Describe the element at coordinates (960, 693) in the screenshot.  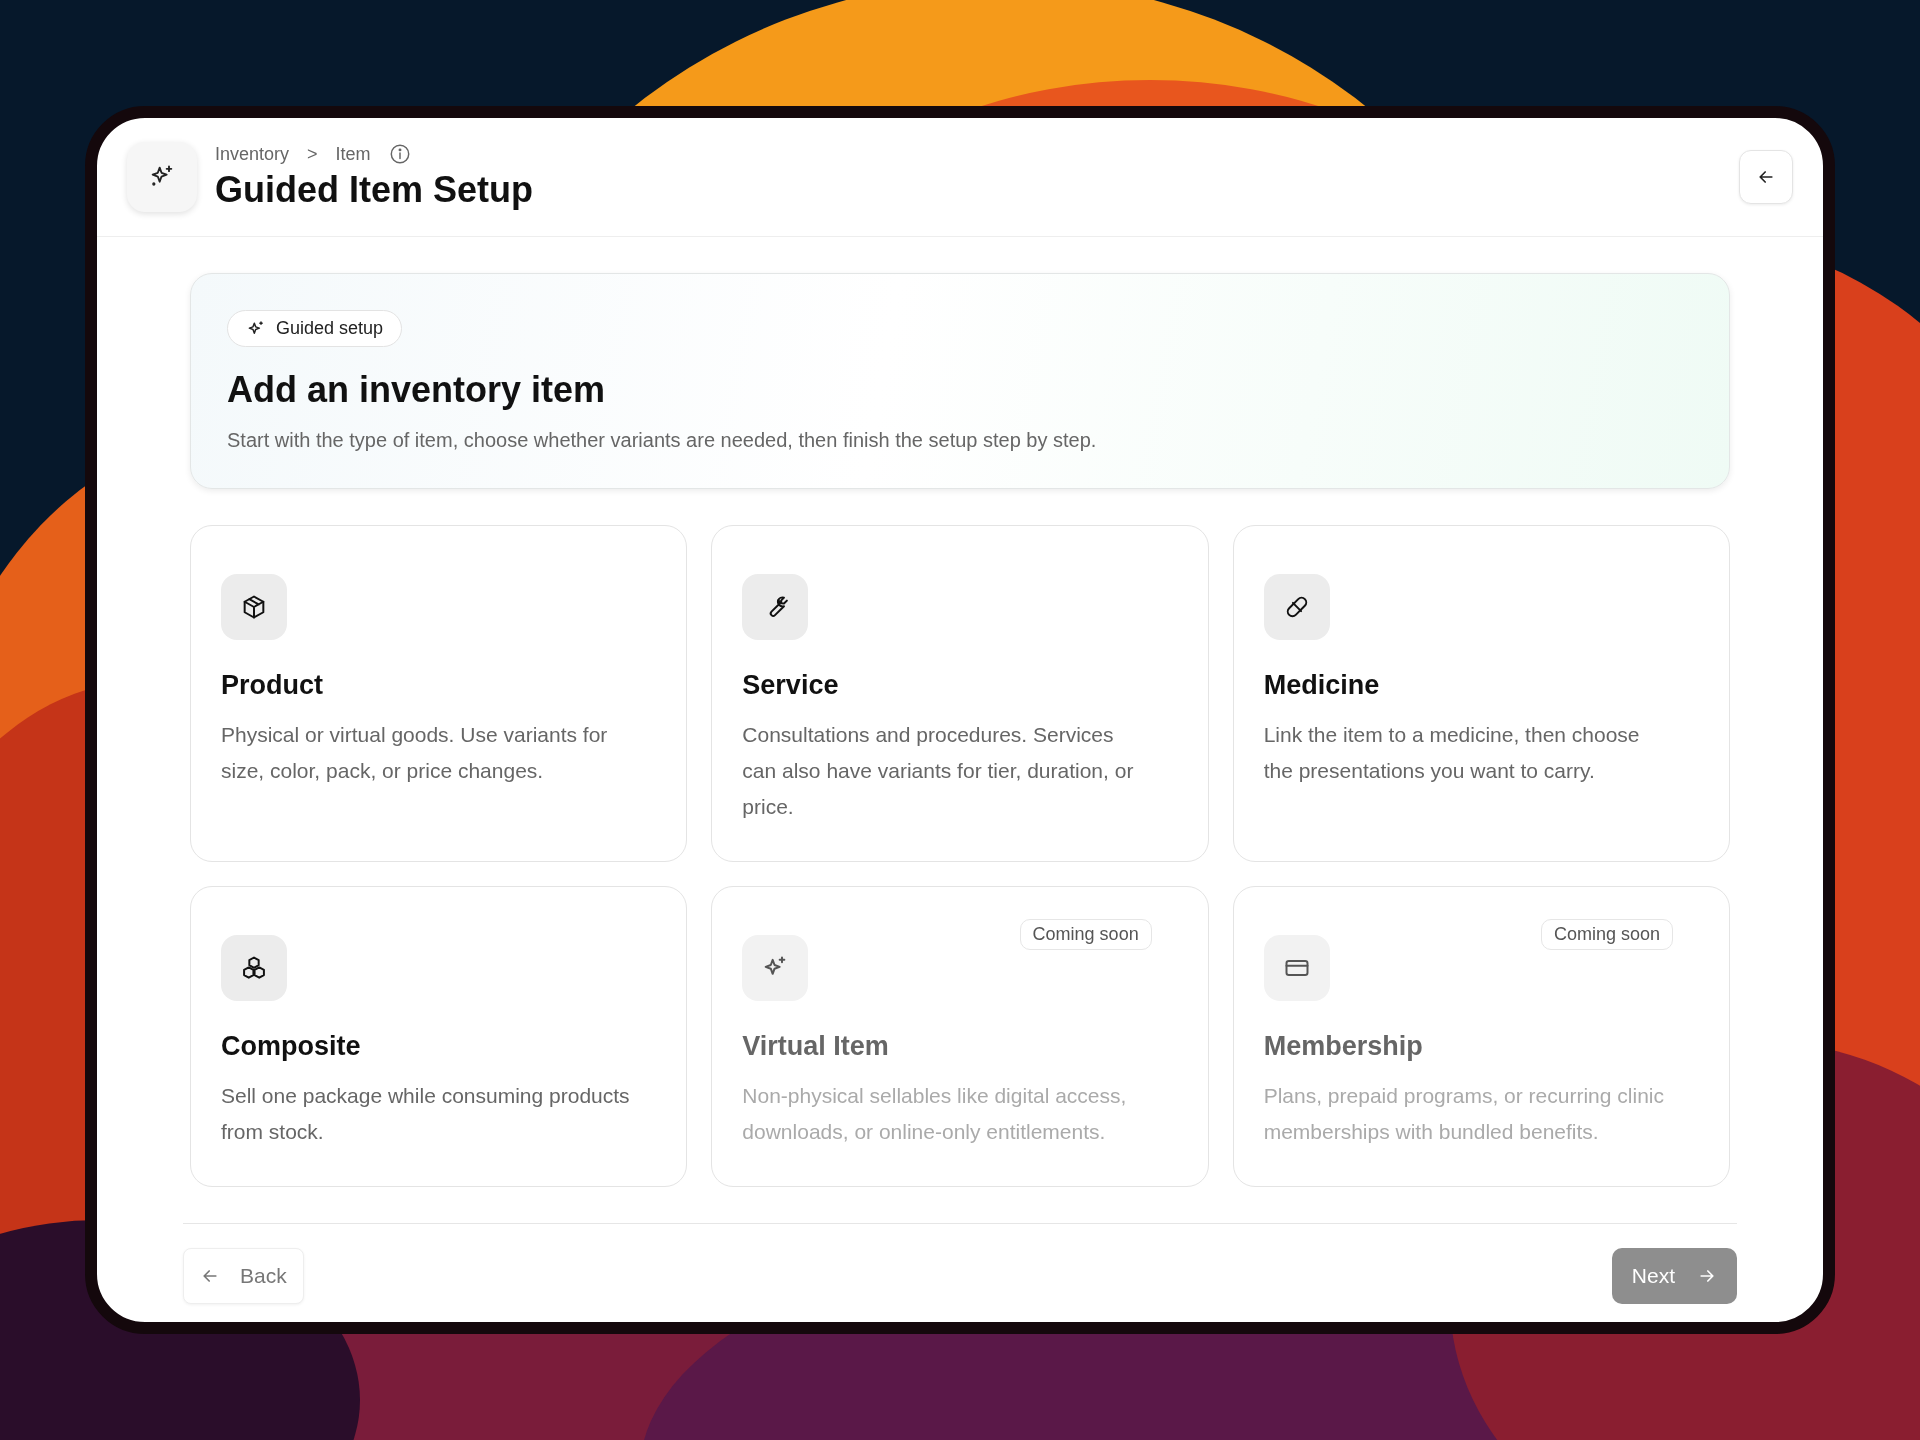
I see `item-type-card: Service Consultations and procedures. Services can also have variants for tier, duration, or price.` at that location.